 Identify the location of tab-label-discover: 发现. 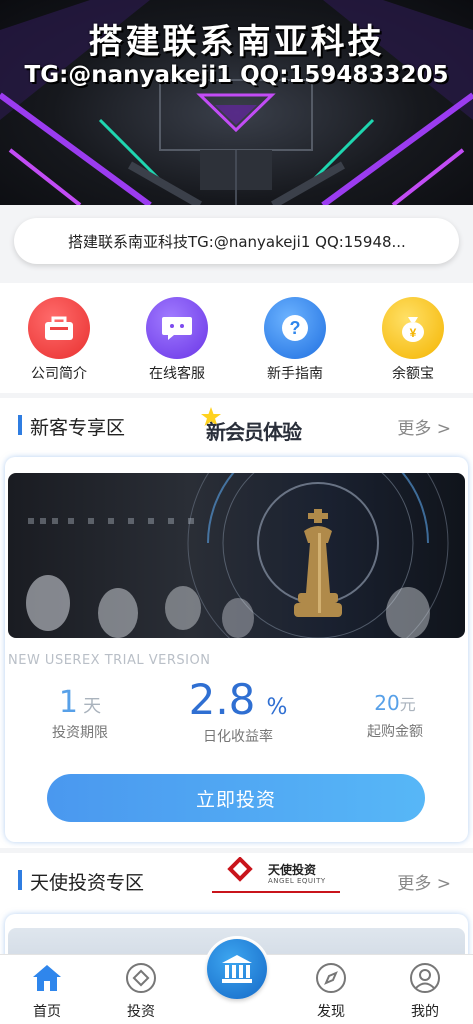
(331, 1012).